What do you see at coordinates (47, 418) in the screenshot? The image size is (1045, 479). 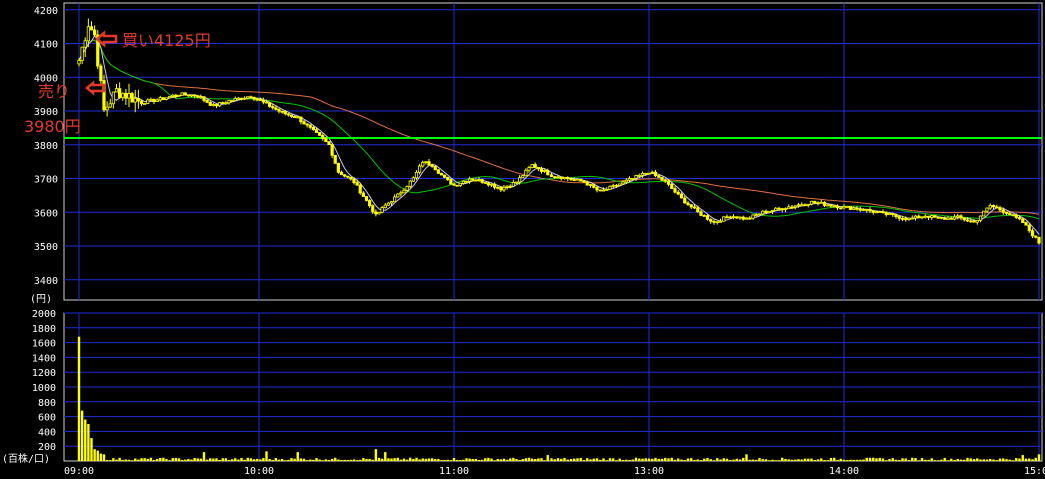 I see `volume-tick-label: 600` at bounding box center [47, 418].